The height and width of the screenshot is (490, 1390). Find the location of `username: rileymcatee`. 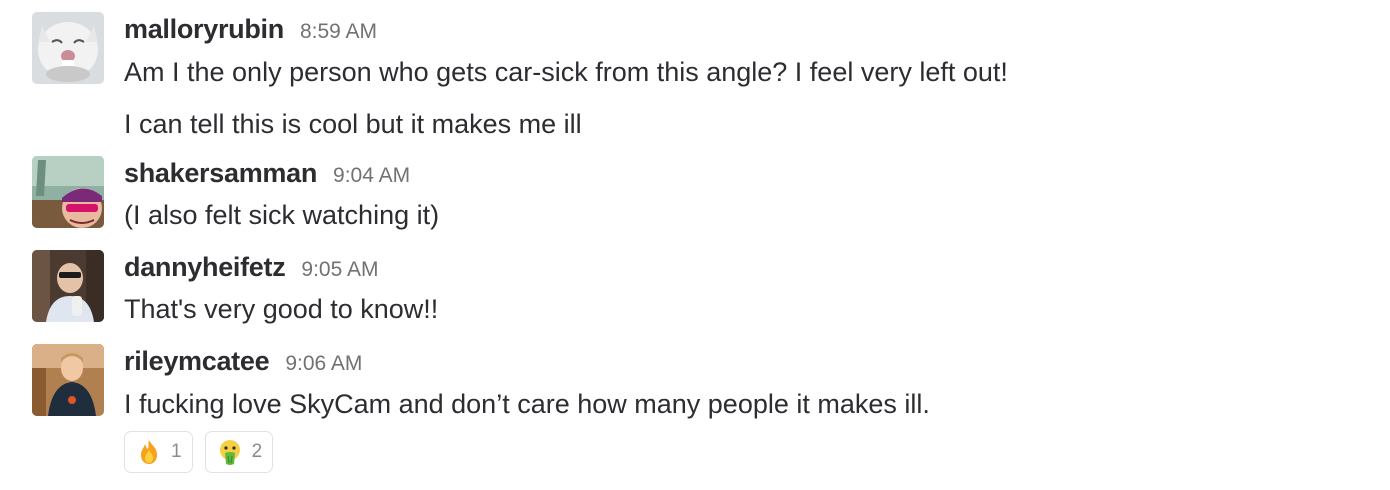

username: rileymcatee is located at coordinates (197, 361).